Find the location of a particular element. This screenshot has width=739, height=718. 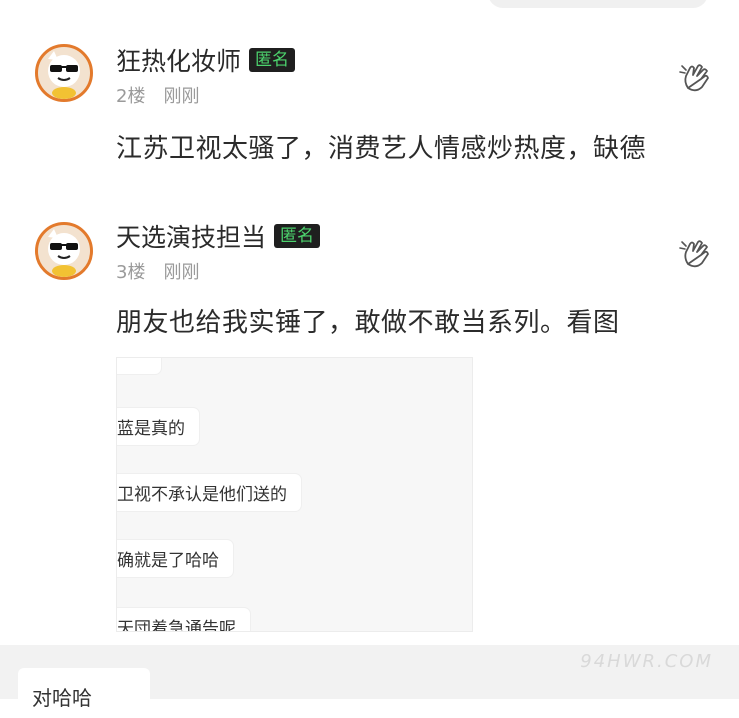

floor-number: 2楼 is located at coordinates (131, 96).